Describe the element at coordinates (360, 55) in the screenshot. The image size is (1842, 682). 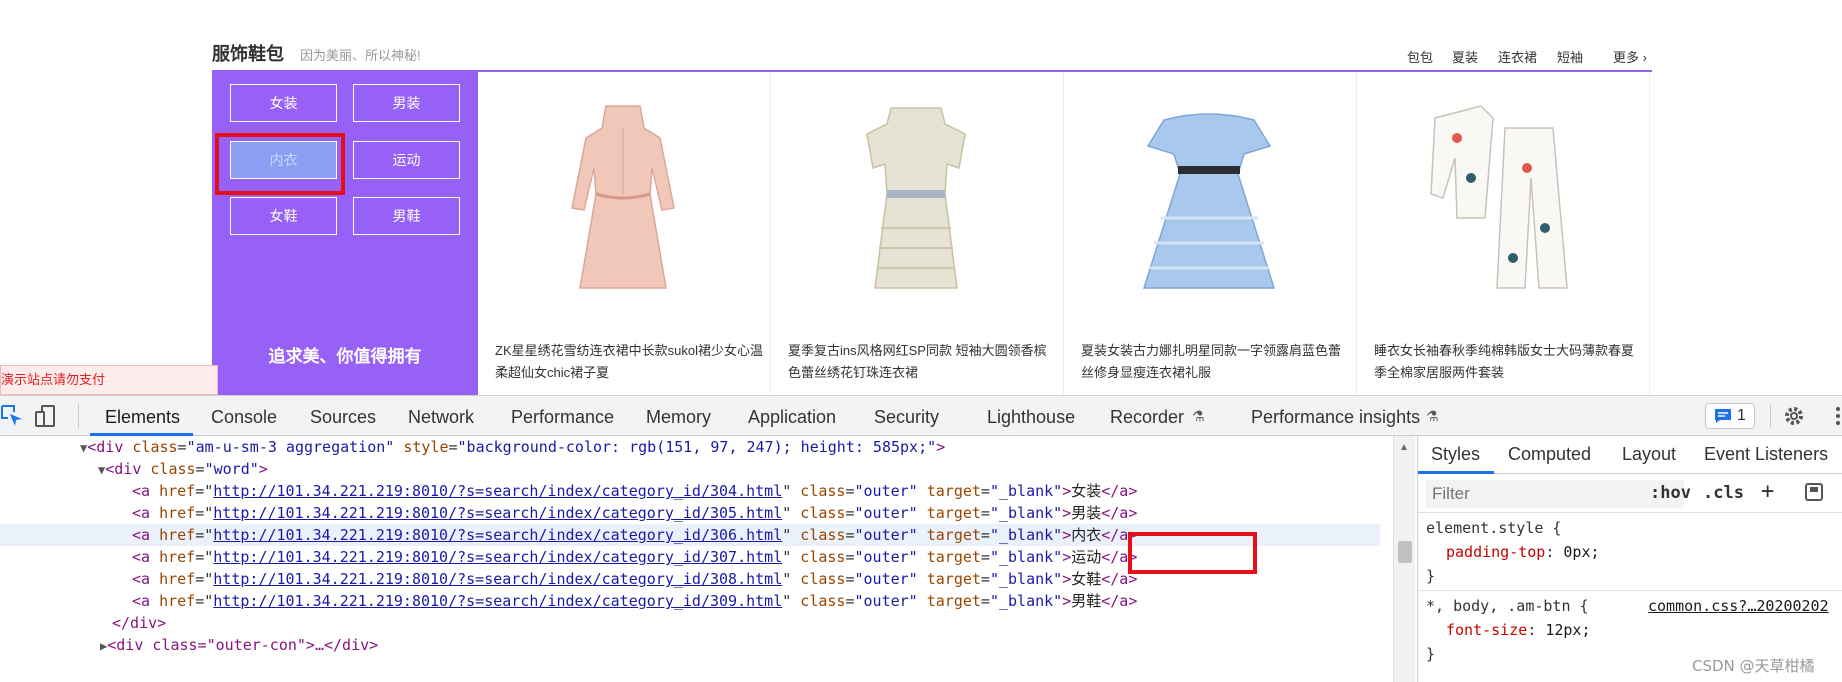
I see `section-subtitle: 因为美丽、所以神秘!` at that location.